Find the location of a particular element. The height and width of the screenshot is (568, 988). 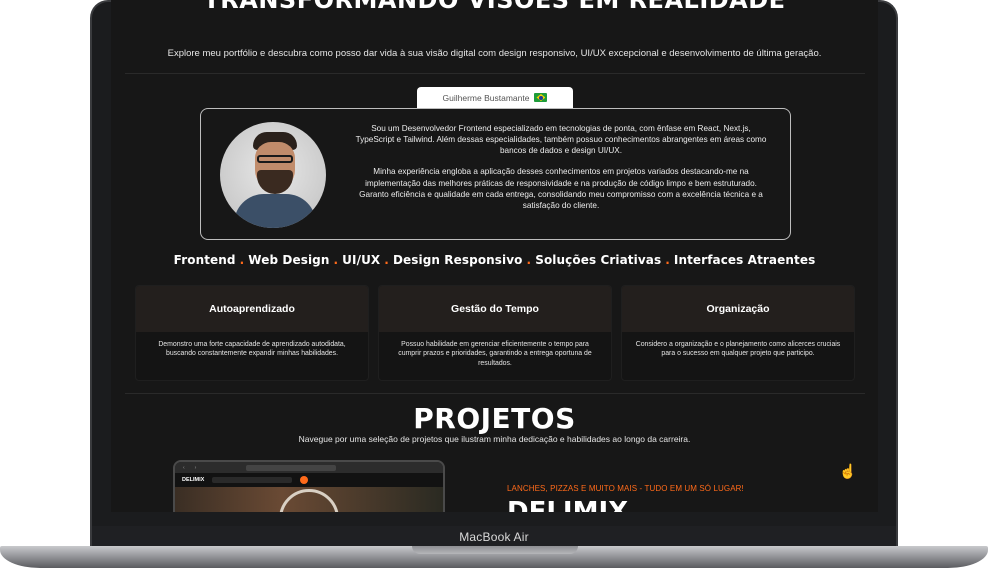

feature-title: Gestão do Tempo is located at coordinates (495, 309).